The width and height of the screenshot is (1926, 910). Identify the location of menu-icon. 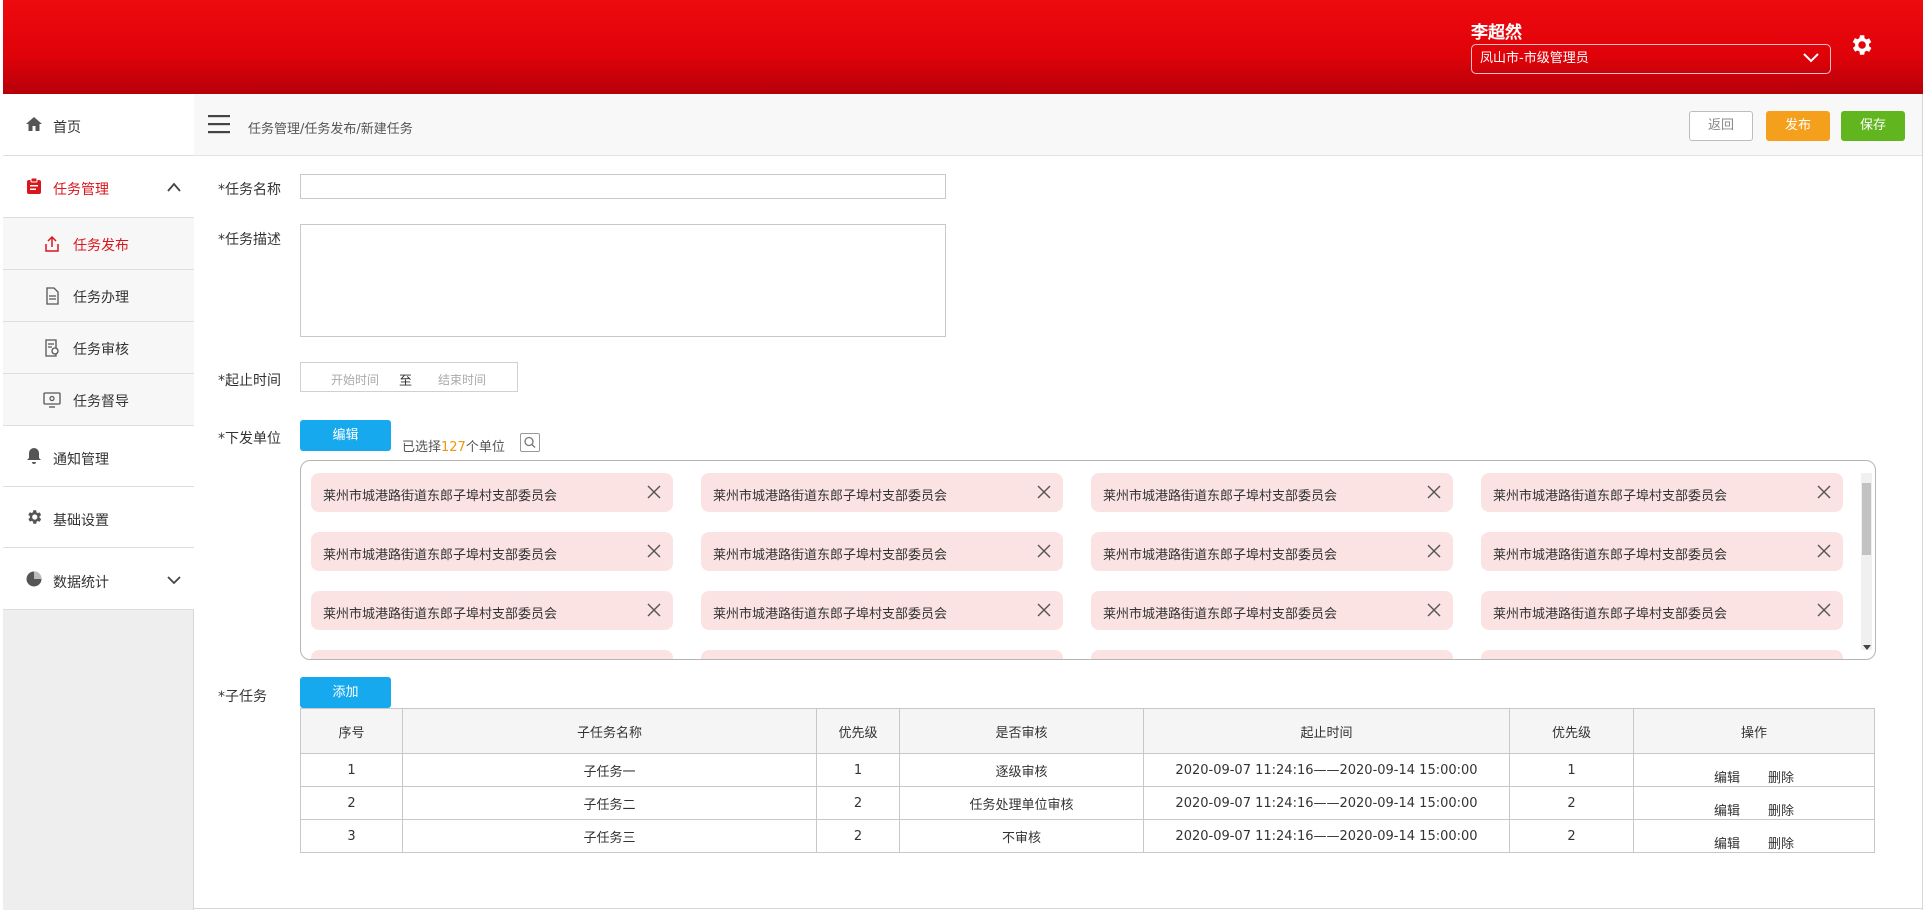
(219, 124).